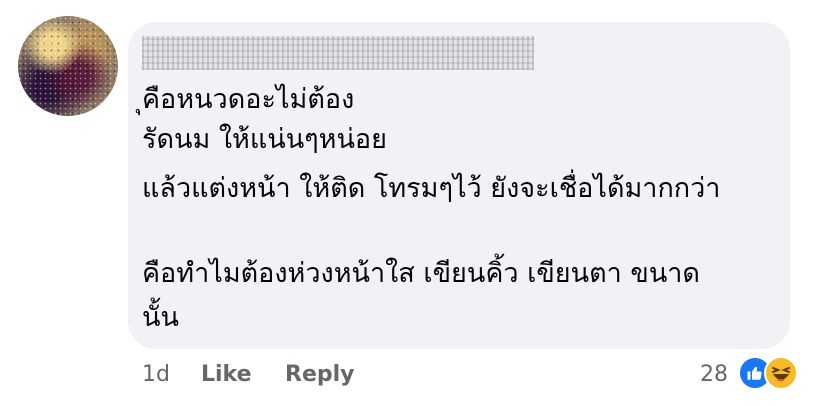 This screenshot has width=828, height=406. What do you see at coordinates (338, 53) in the screenshot?
I see `commenter-name-redacted` at bounding box center [338, 53].